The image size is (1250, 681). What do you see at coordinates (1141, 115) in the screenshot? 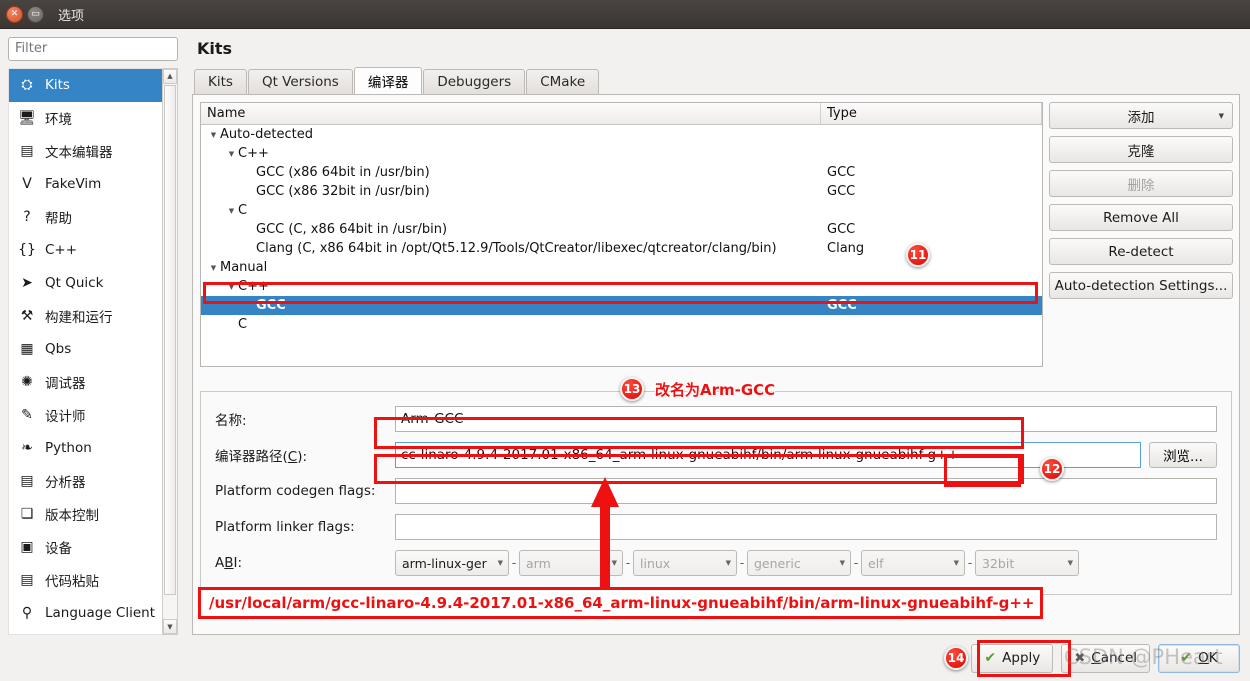
I see `tree-button-: 添加 ▼` at bounding box center [1141, 115].